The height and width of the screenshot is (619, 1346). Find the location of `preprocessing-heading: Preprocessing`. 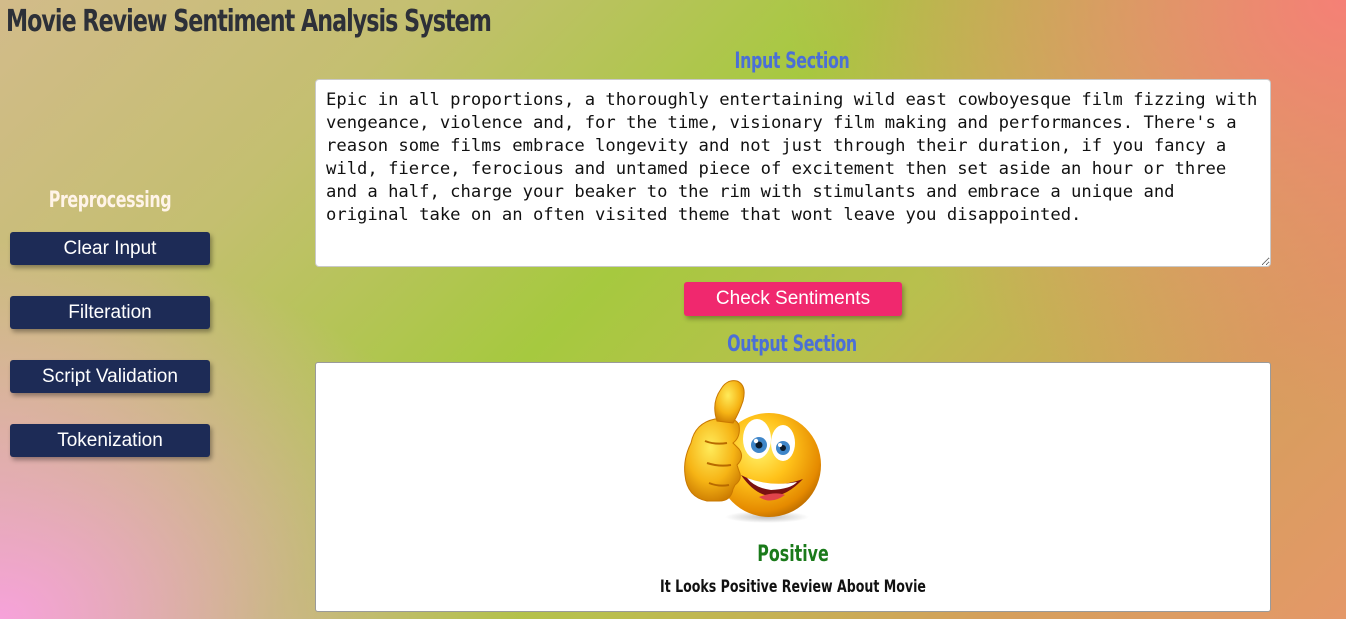

preprocessing-heading: Preprocessing is located at coordinates (110, 200).